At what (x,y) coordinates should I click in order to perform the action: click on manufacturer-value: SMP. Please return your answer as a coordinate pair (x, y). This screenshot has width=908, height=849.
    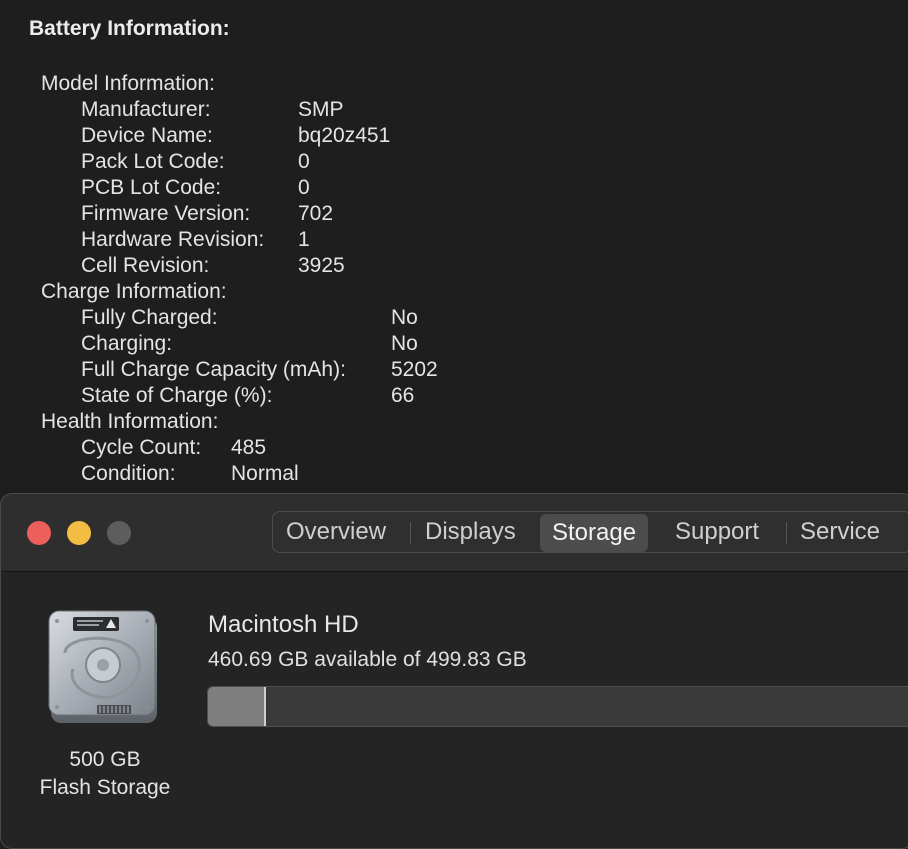
    Looking at the image, I should click on (321, 109).